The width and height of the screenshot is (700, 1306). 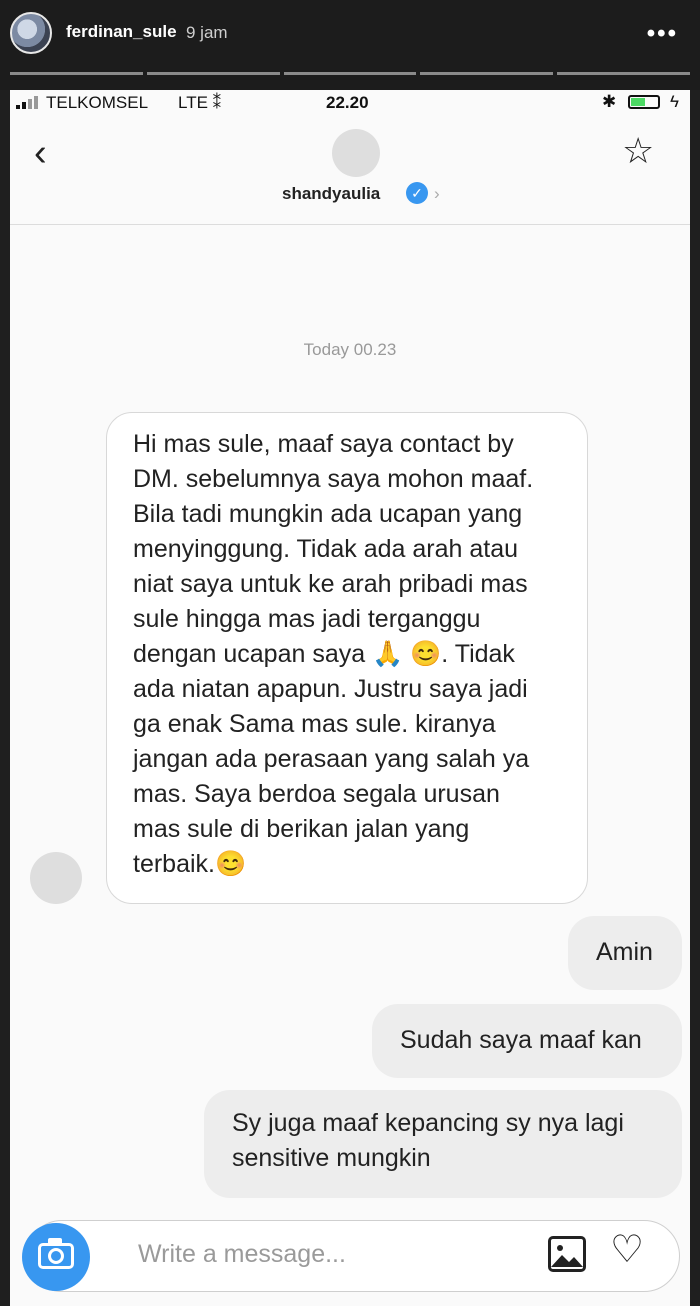 I want to click on sent-message: Amin, so click(x=625, y=953).